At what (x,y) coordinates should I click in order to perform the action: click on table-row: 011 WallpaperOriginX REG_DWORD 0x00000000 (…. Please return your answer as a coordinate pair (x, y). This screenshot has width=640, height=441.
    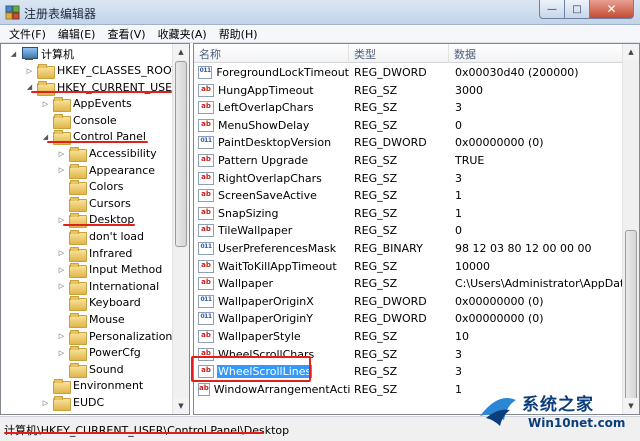
    Looking at the image, I should click on (409, 301).